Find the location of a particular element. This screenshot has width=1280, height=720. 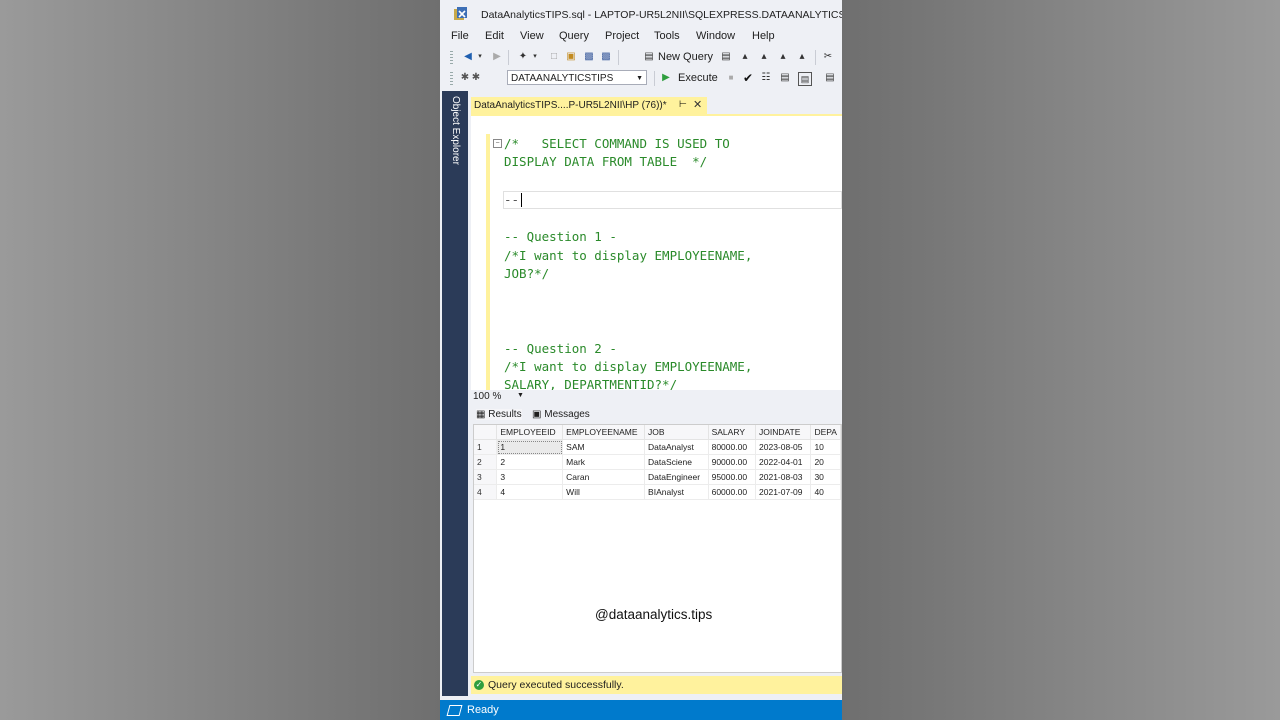

estimated-plan-icon: ☷ is located at coordinates (766, 78).